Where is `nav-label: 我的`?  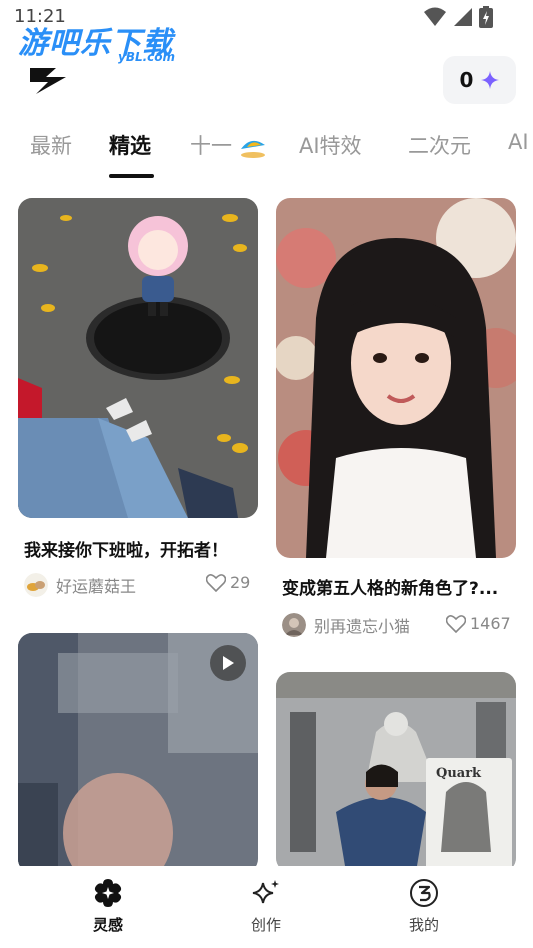
nav-label: 我的 is located at coordinates (423, 925).